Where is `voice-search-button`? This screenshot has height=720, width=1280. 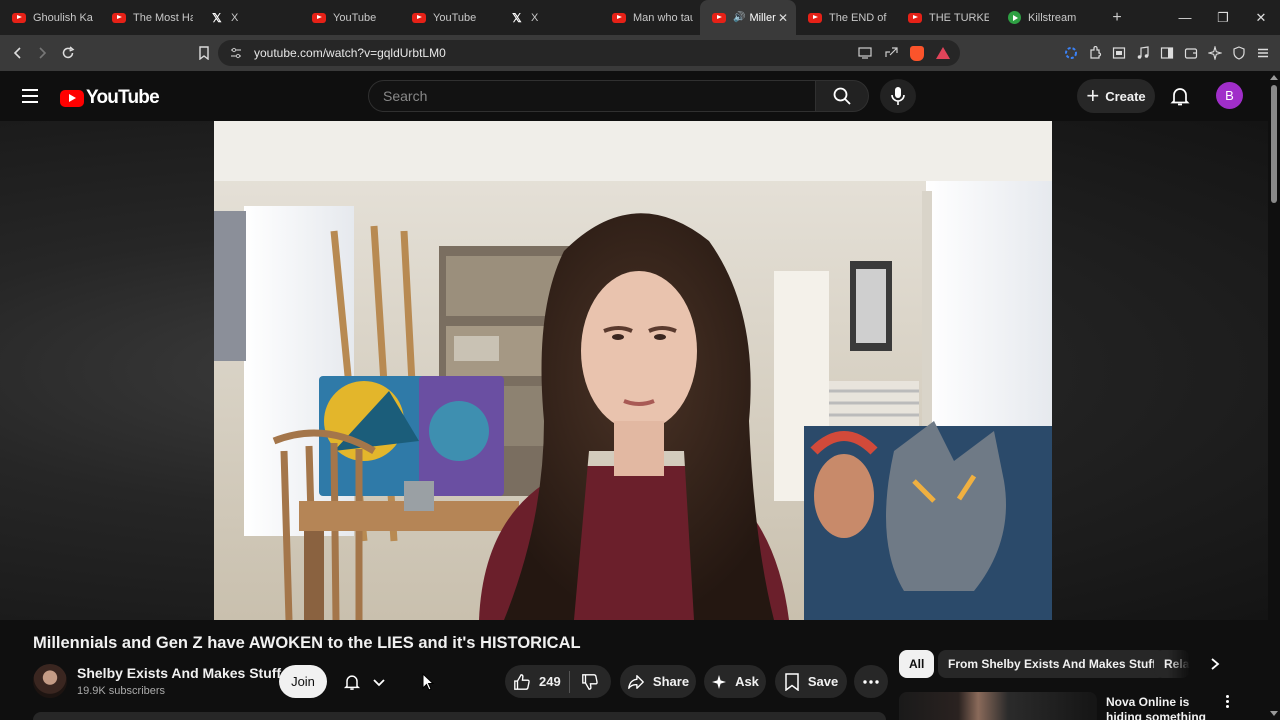
voice-search-button is located at coordinates (898, 96).